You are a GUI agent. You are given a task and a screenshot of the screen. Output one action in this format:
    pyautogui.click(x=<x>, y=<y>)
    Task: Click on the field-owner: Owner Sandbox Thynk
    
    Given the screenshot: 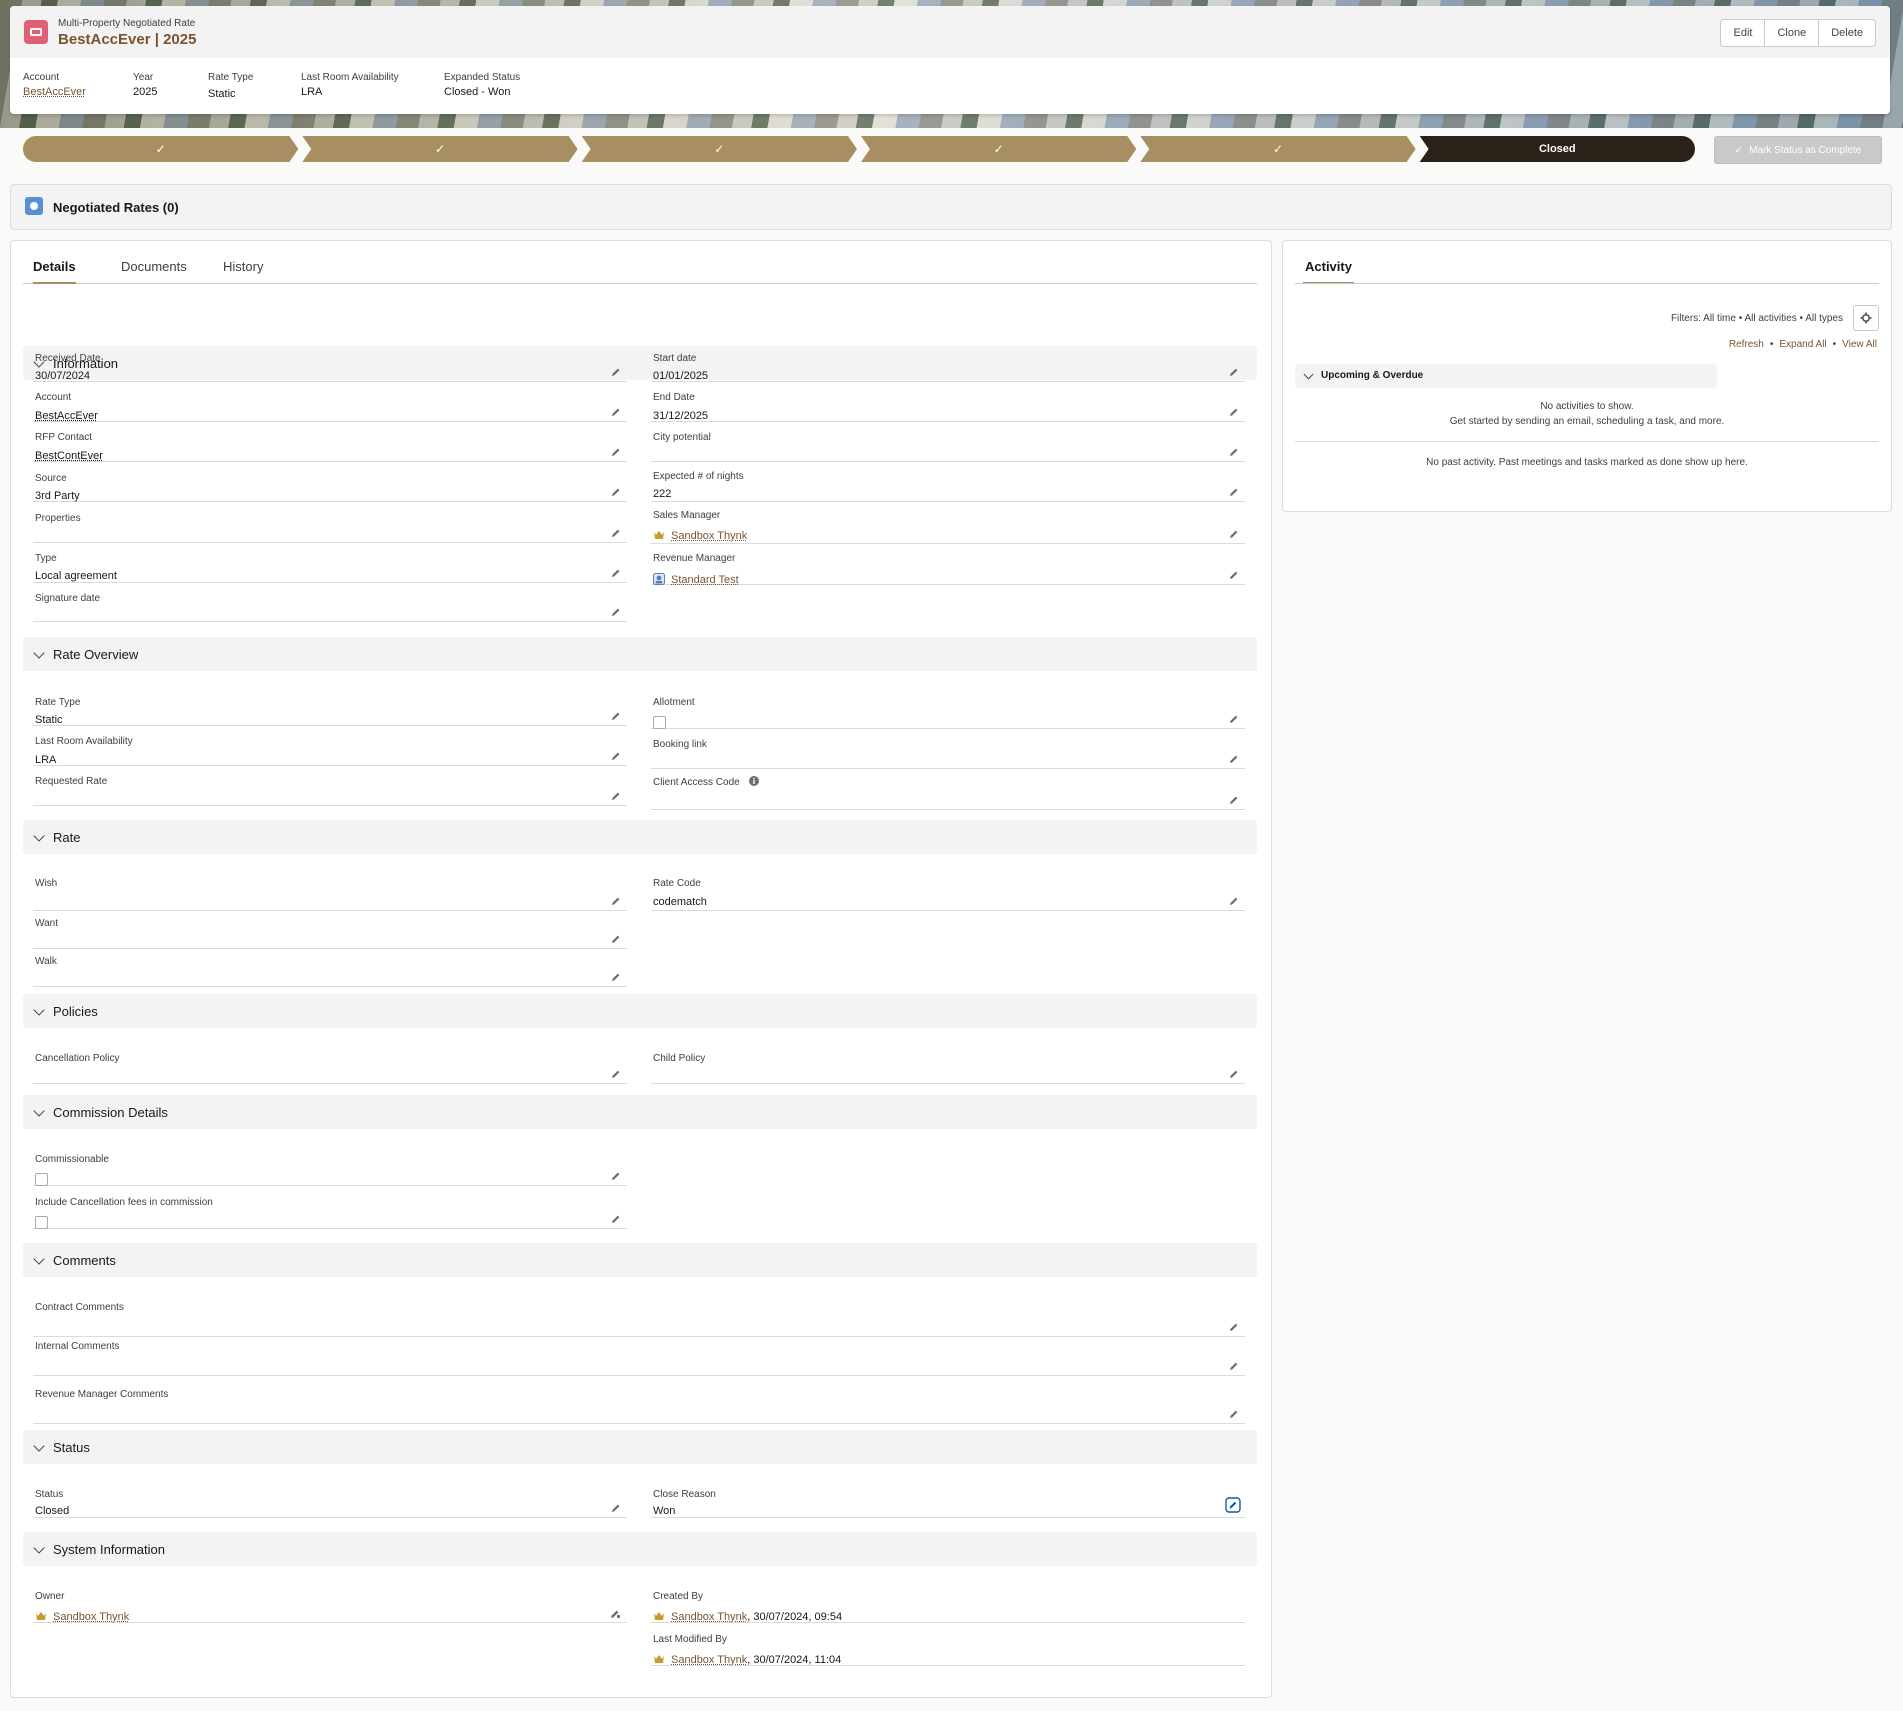 What is the action you would take?
    pyautogui.click(x=330, y=1607)
    